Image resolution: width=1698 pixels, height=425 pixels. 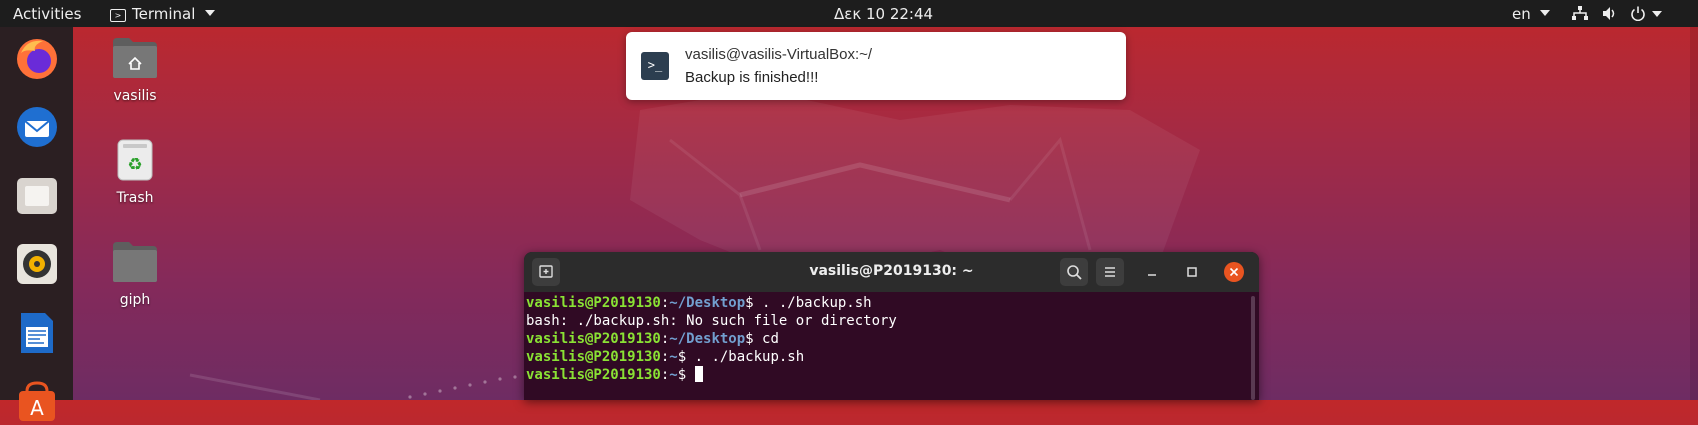 What do you see at coordinates (888, 339) in the screenshot?
I see `terminal-line: vasilis@P2019130:~/Desktop$ cd` at bounding box center [888, 339].